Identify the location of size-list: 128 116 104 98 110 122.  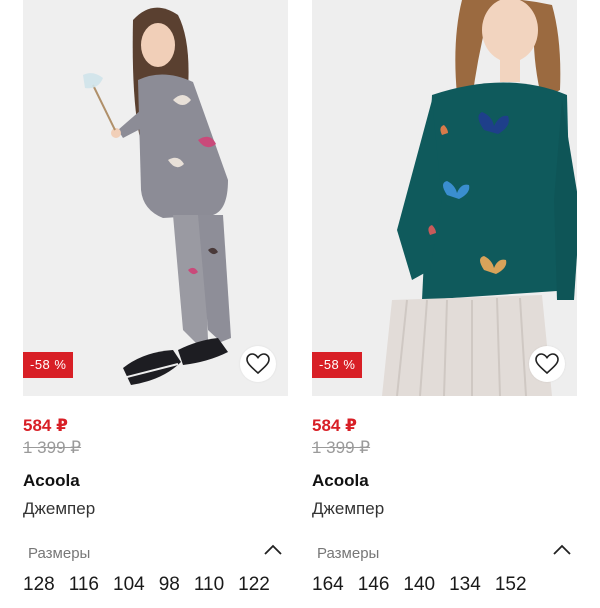
(153, 585).